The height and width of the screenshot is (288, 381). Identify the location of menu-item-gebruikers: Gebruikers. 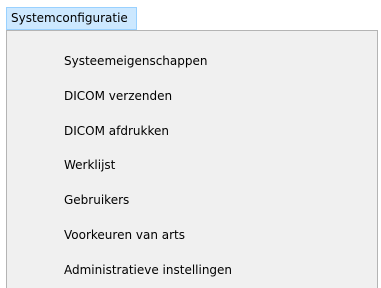
(192, 200).